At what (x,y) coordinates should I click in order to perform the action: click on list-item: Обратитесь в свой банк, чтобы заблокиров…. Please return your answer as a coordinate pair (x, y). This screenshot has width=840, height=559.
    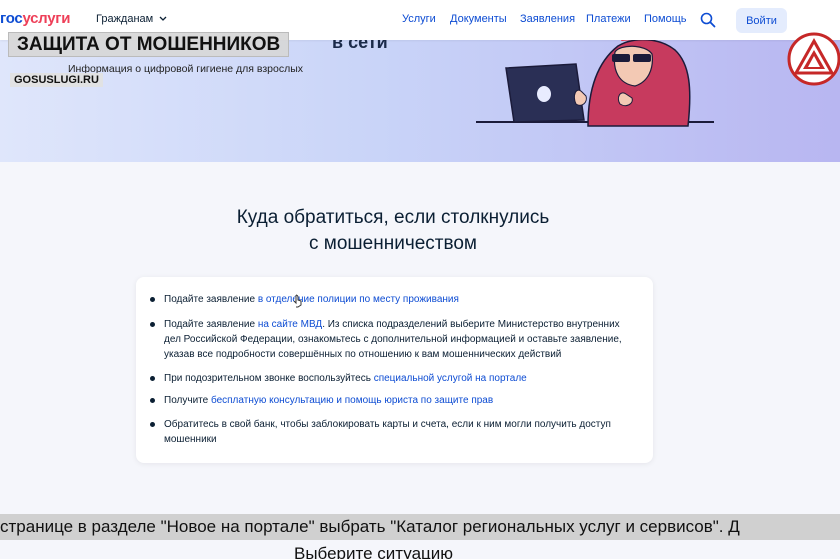
    Looking at the image, I should click on (392, 432).